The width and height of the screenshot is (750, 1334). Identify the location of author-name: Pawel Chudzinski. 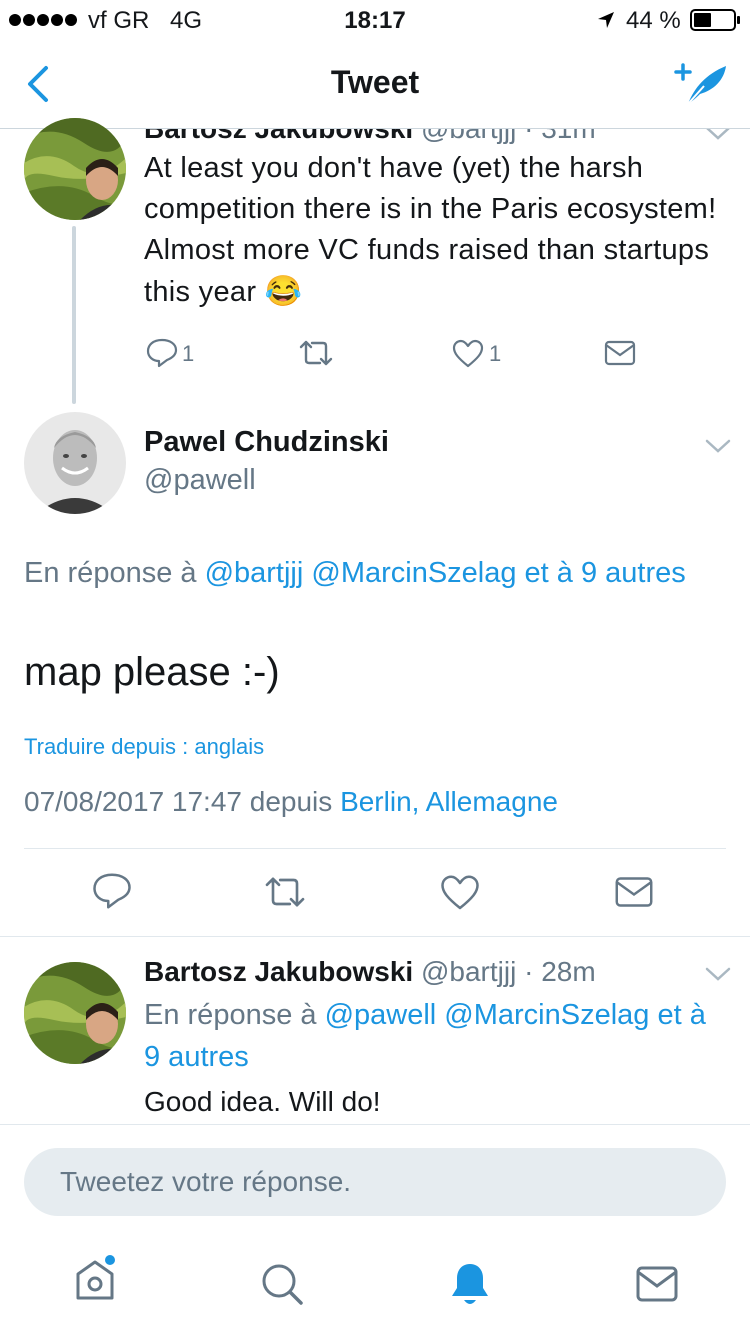
(266, 442).